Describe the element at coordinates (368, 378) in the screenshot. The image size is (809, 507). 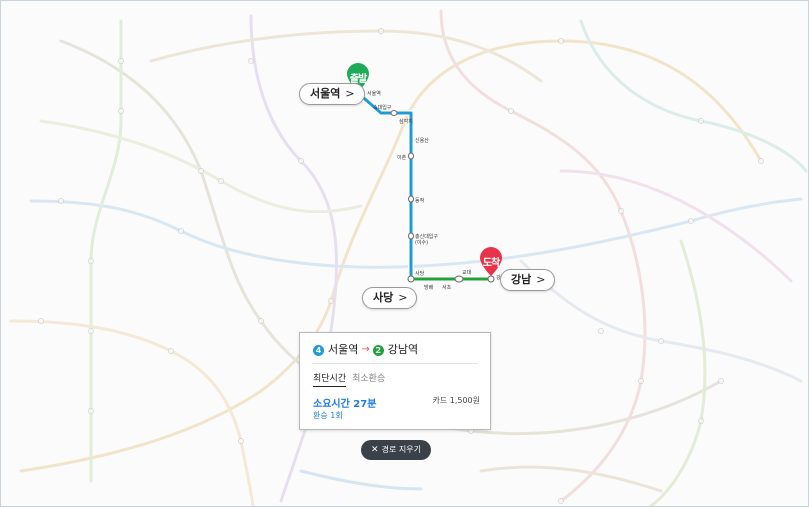
I see `tab-fewest-transfers: 최소환승` at that location.